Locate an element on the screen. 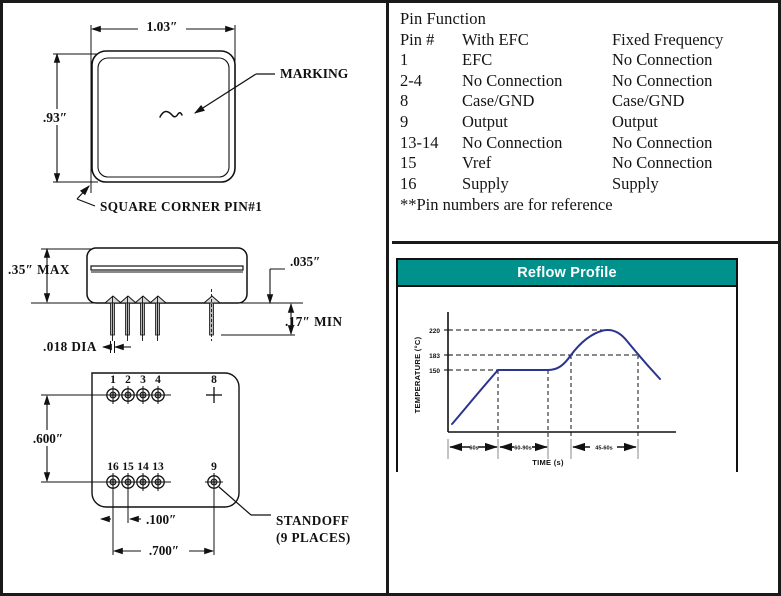 The height and width of the screenshot is (596, 781). chart-x-axis-label: TIME (s) is located at coordinates (548, 462).